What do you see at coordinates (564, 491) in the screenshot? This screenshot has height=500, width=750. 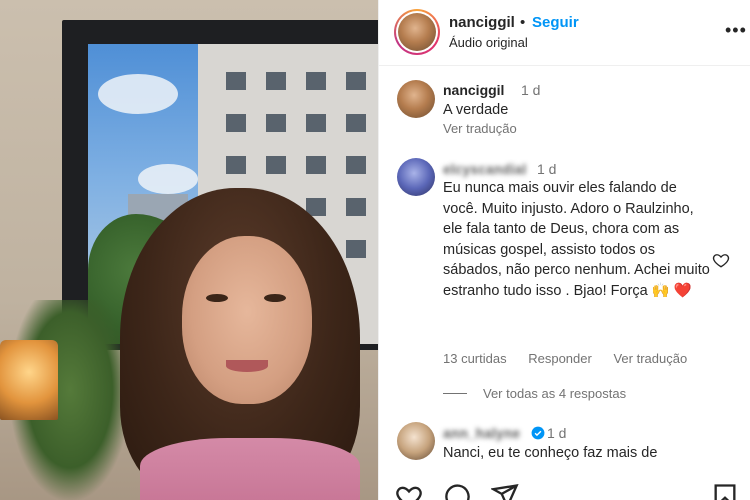 I see `post-actions-bar` at bounding box center [564, 491].